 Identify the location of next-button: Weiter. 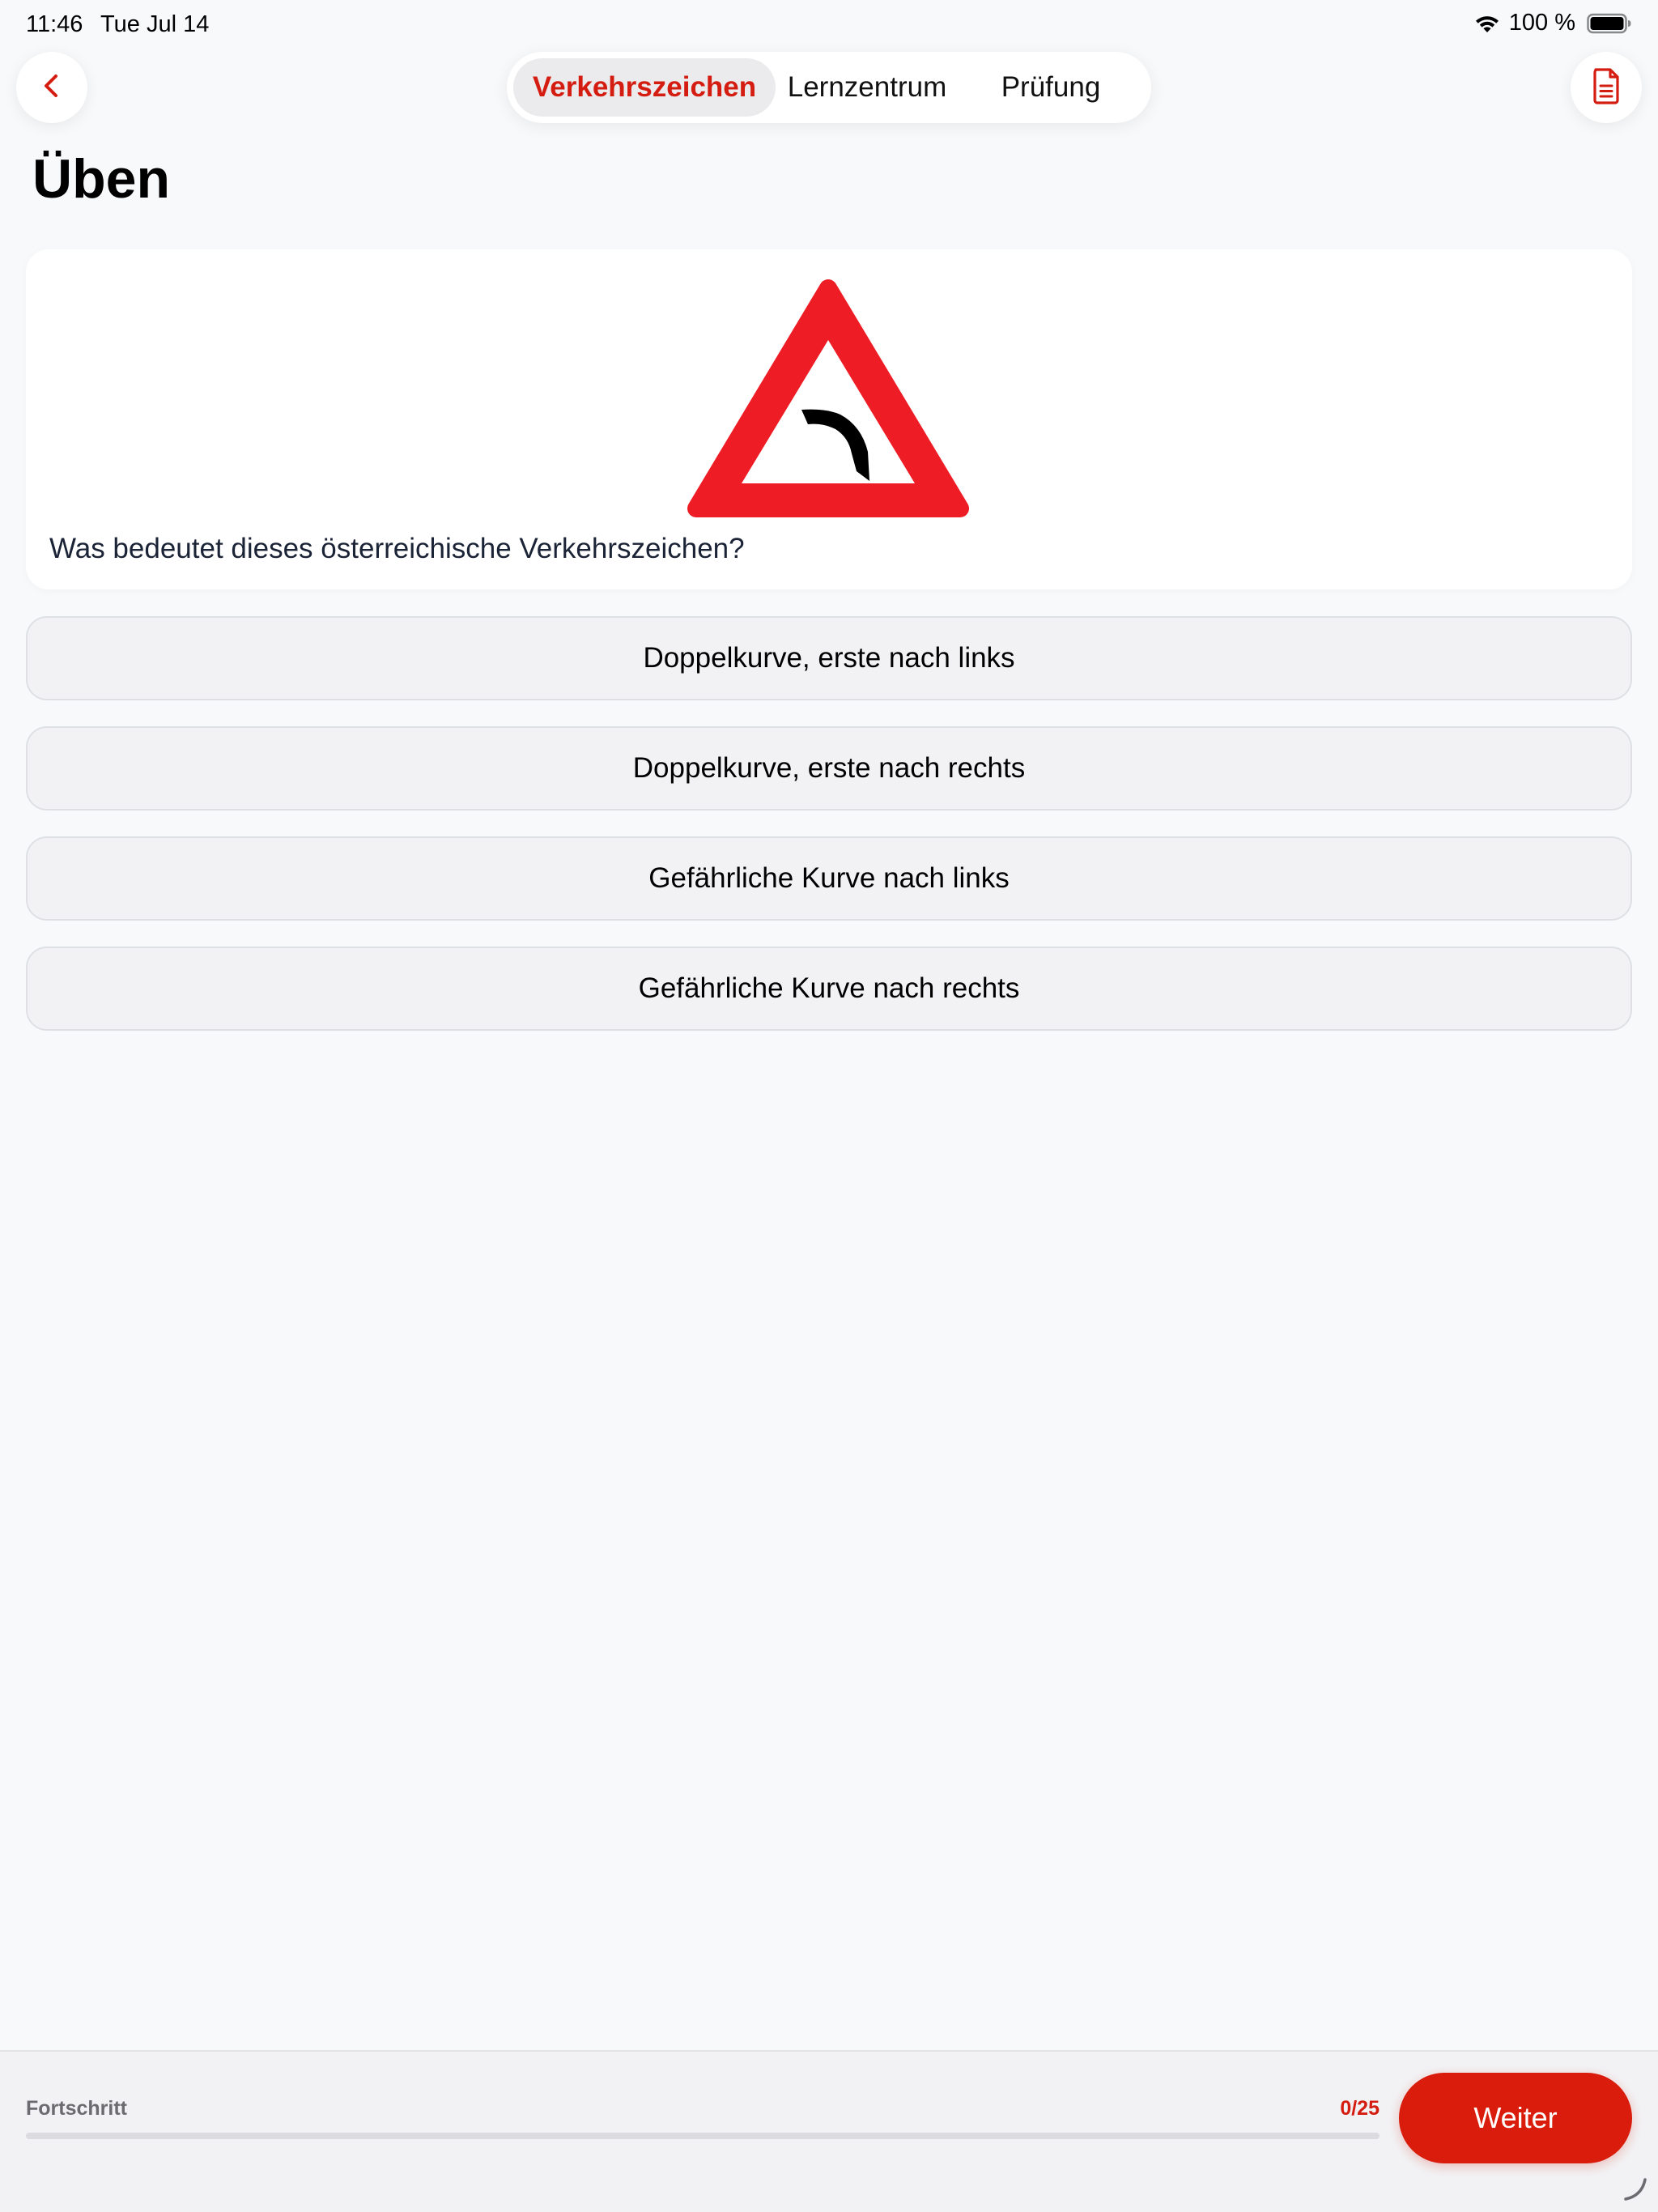
(1515, 2118).